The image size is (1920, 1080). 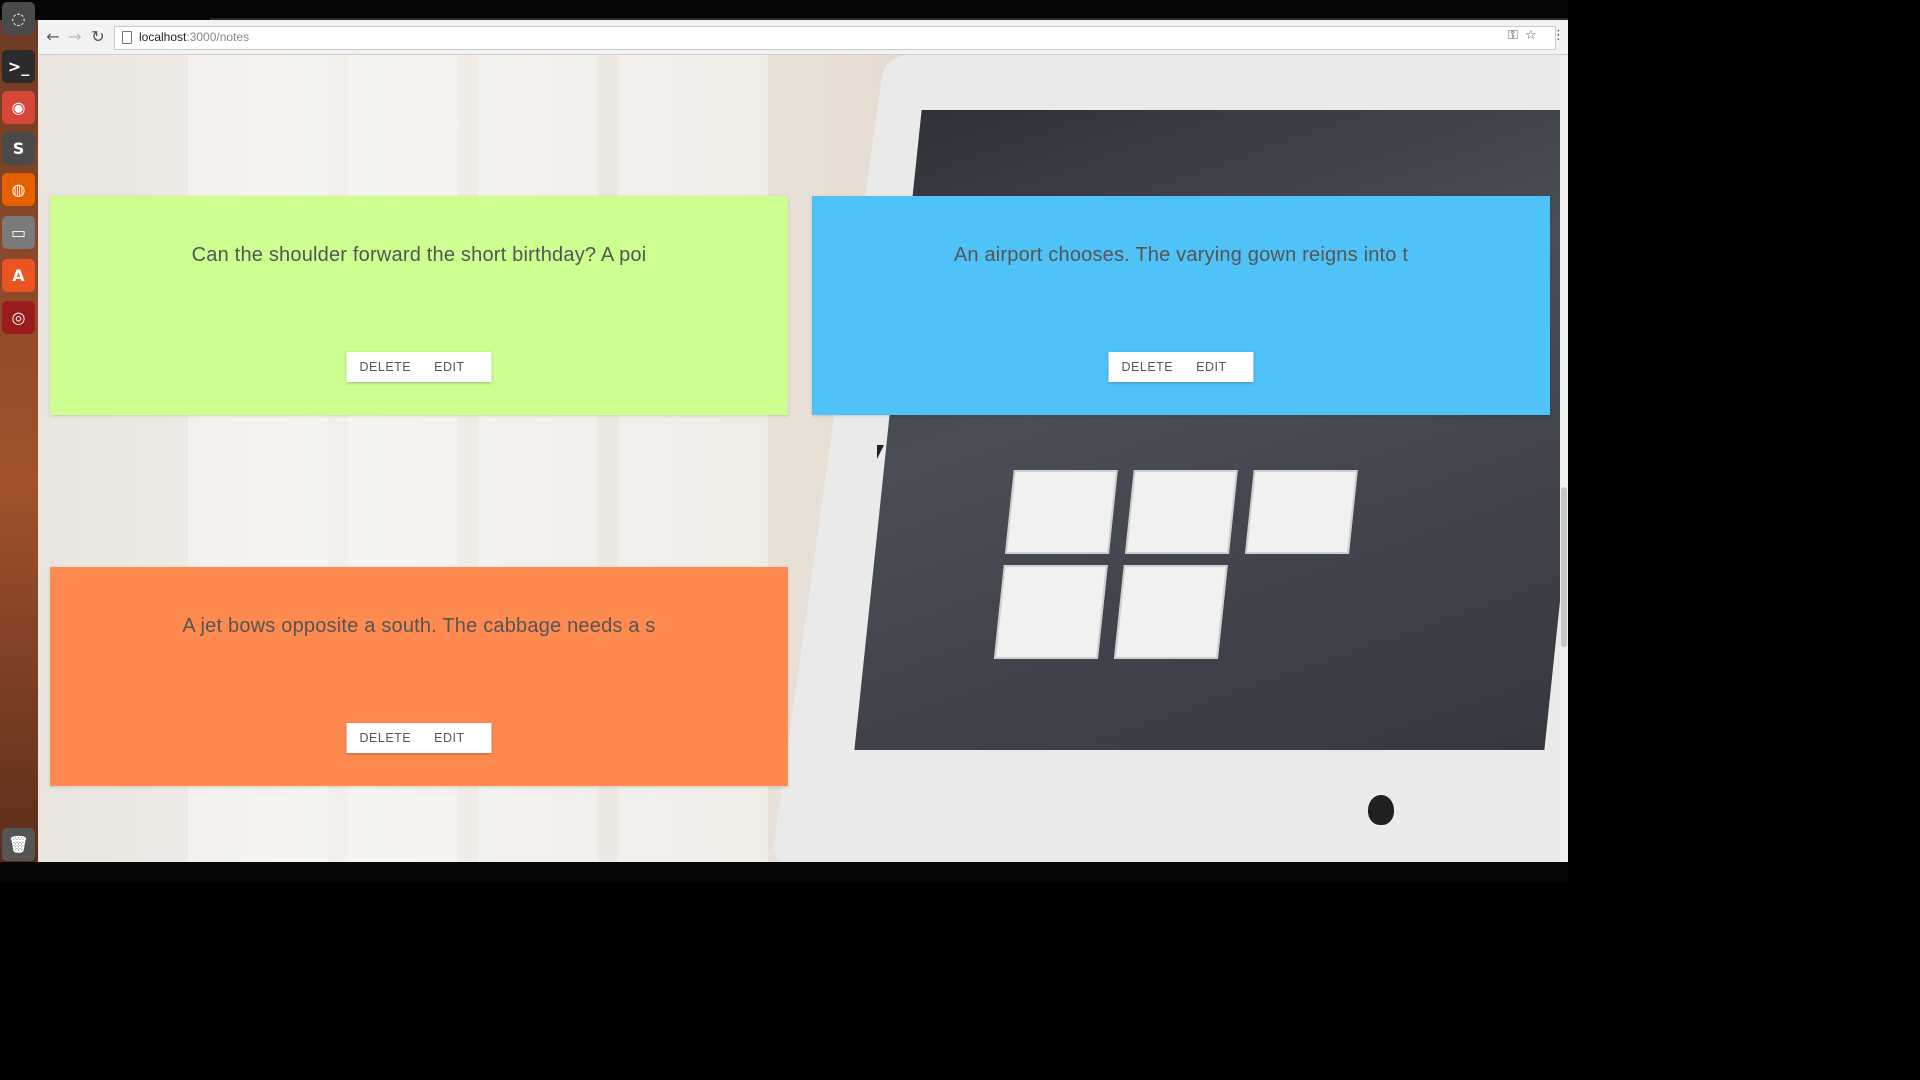 I want to click on browser-toolbar: ← → ↻ localhost:3000/notes ⚿ ☆ ⋮, so click(x=803, y=37).